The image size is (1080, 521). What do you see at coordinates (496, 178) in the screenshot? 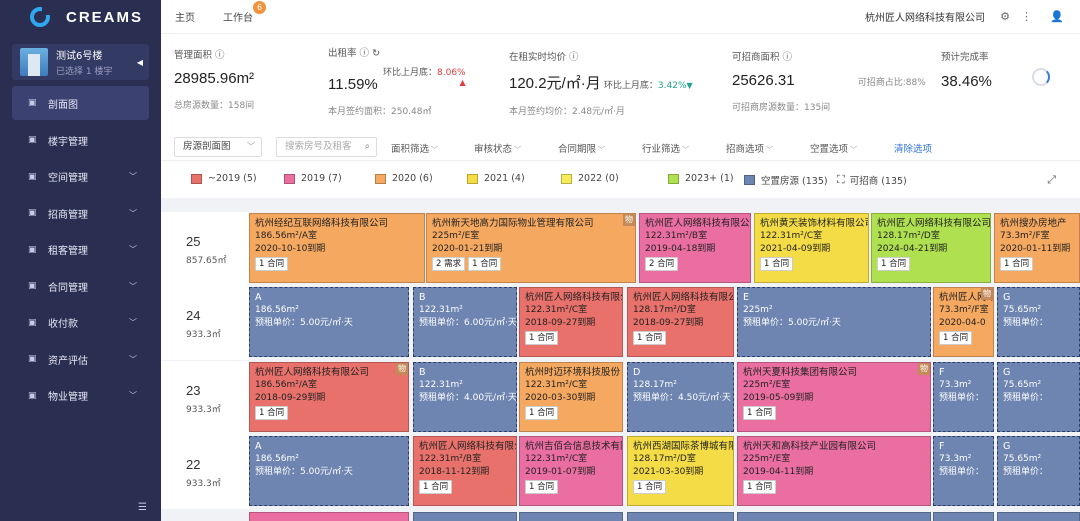
I see `legend-item: 2021 (4)` at bounding box center [496, 178].